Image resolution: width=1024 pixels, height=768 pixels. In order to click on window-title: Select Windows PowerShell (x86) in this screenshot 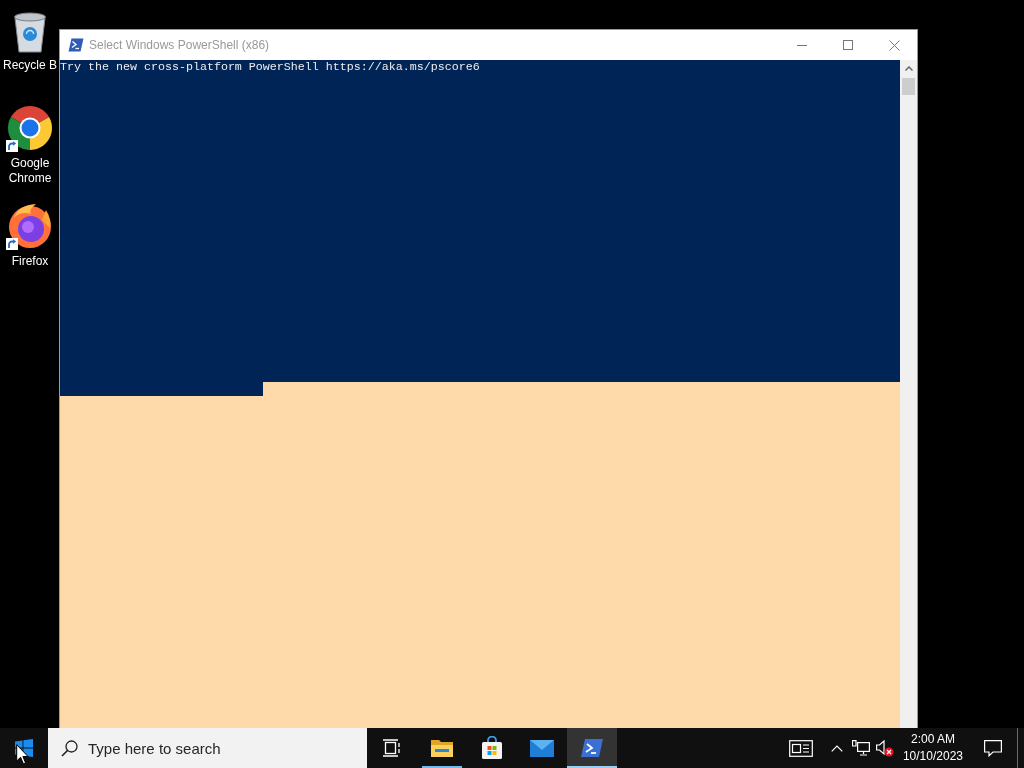, I will do `click(179, 45)`.